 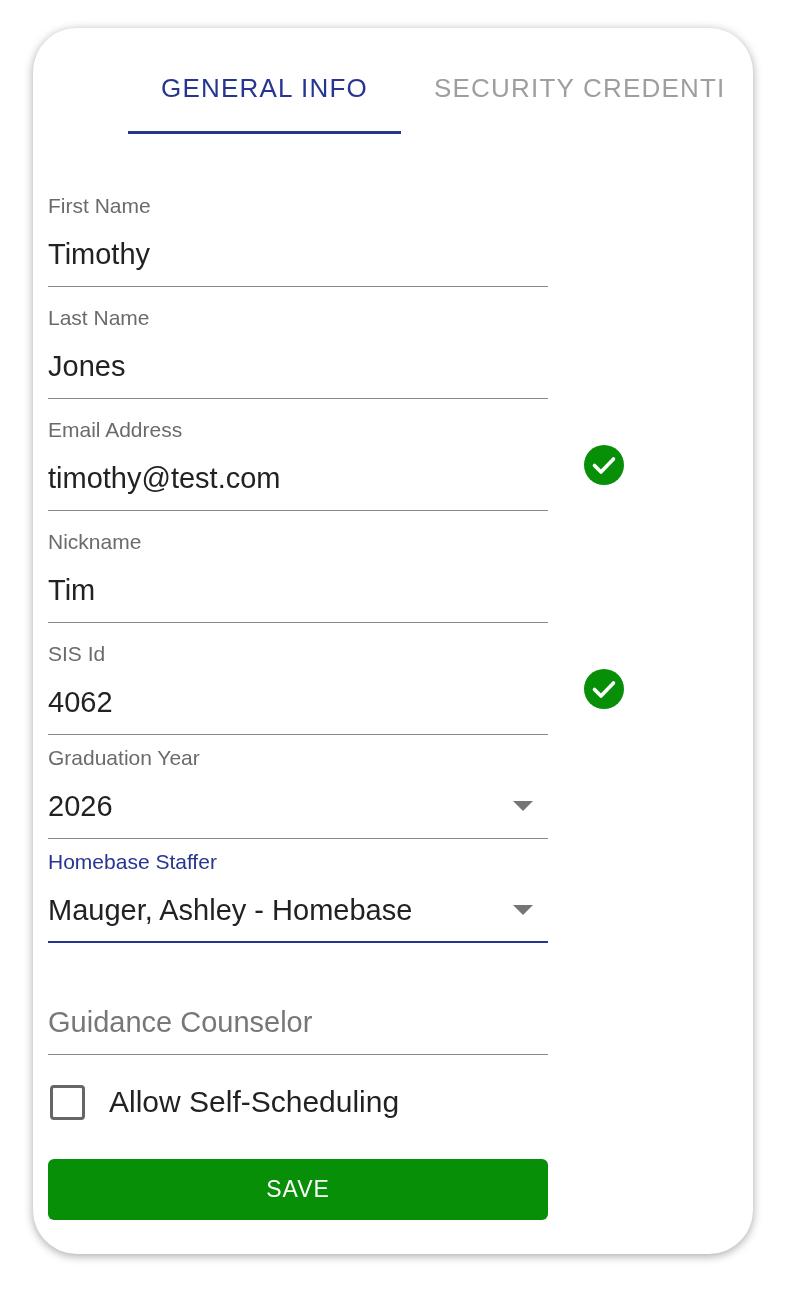 What do you see at coordinates (254, 1102) in the screenshot?
I see `checkbox-label: Allow Self-Scheduling` at bounding box center [254, 1102].